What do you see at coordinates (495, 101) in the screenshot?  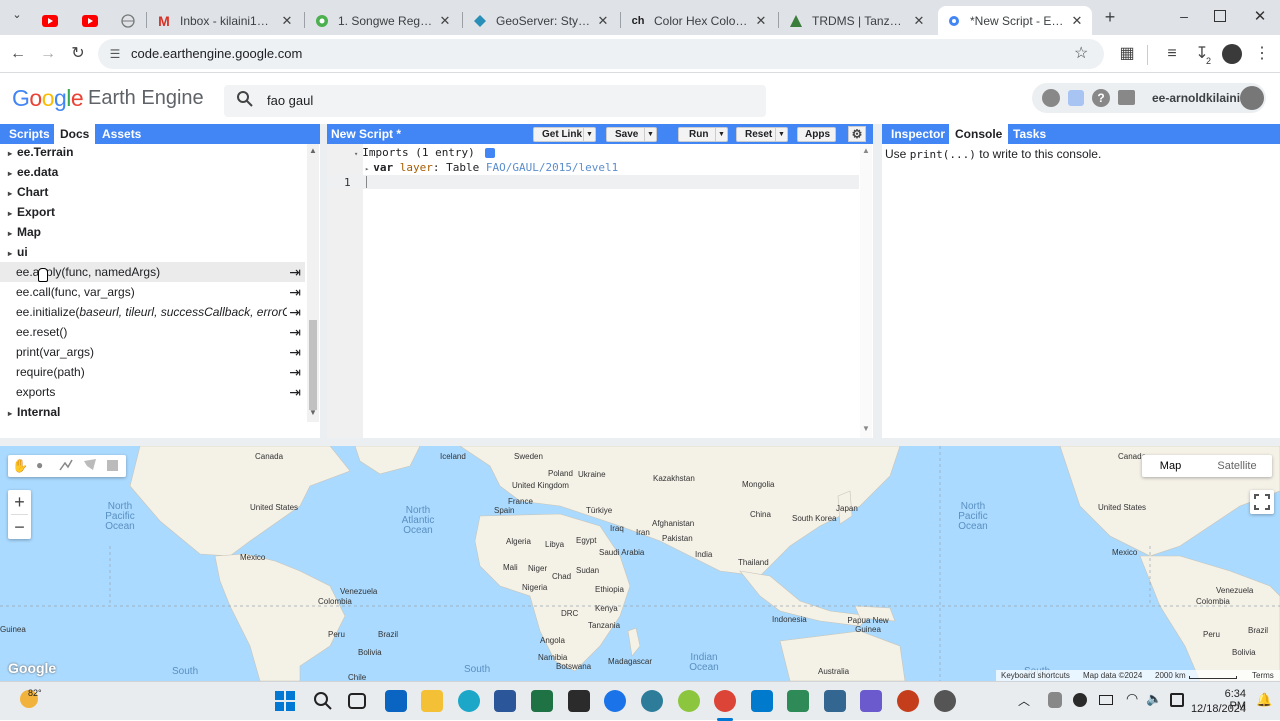 I see `search-box: fao gaul` at bounding box center [495, 101].